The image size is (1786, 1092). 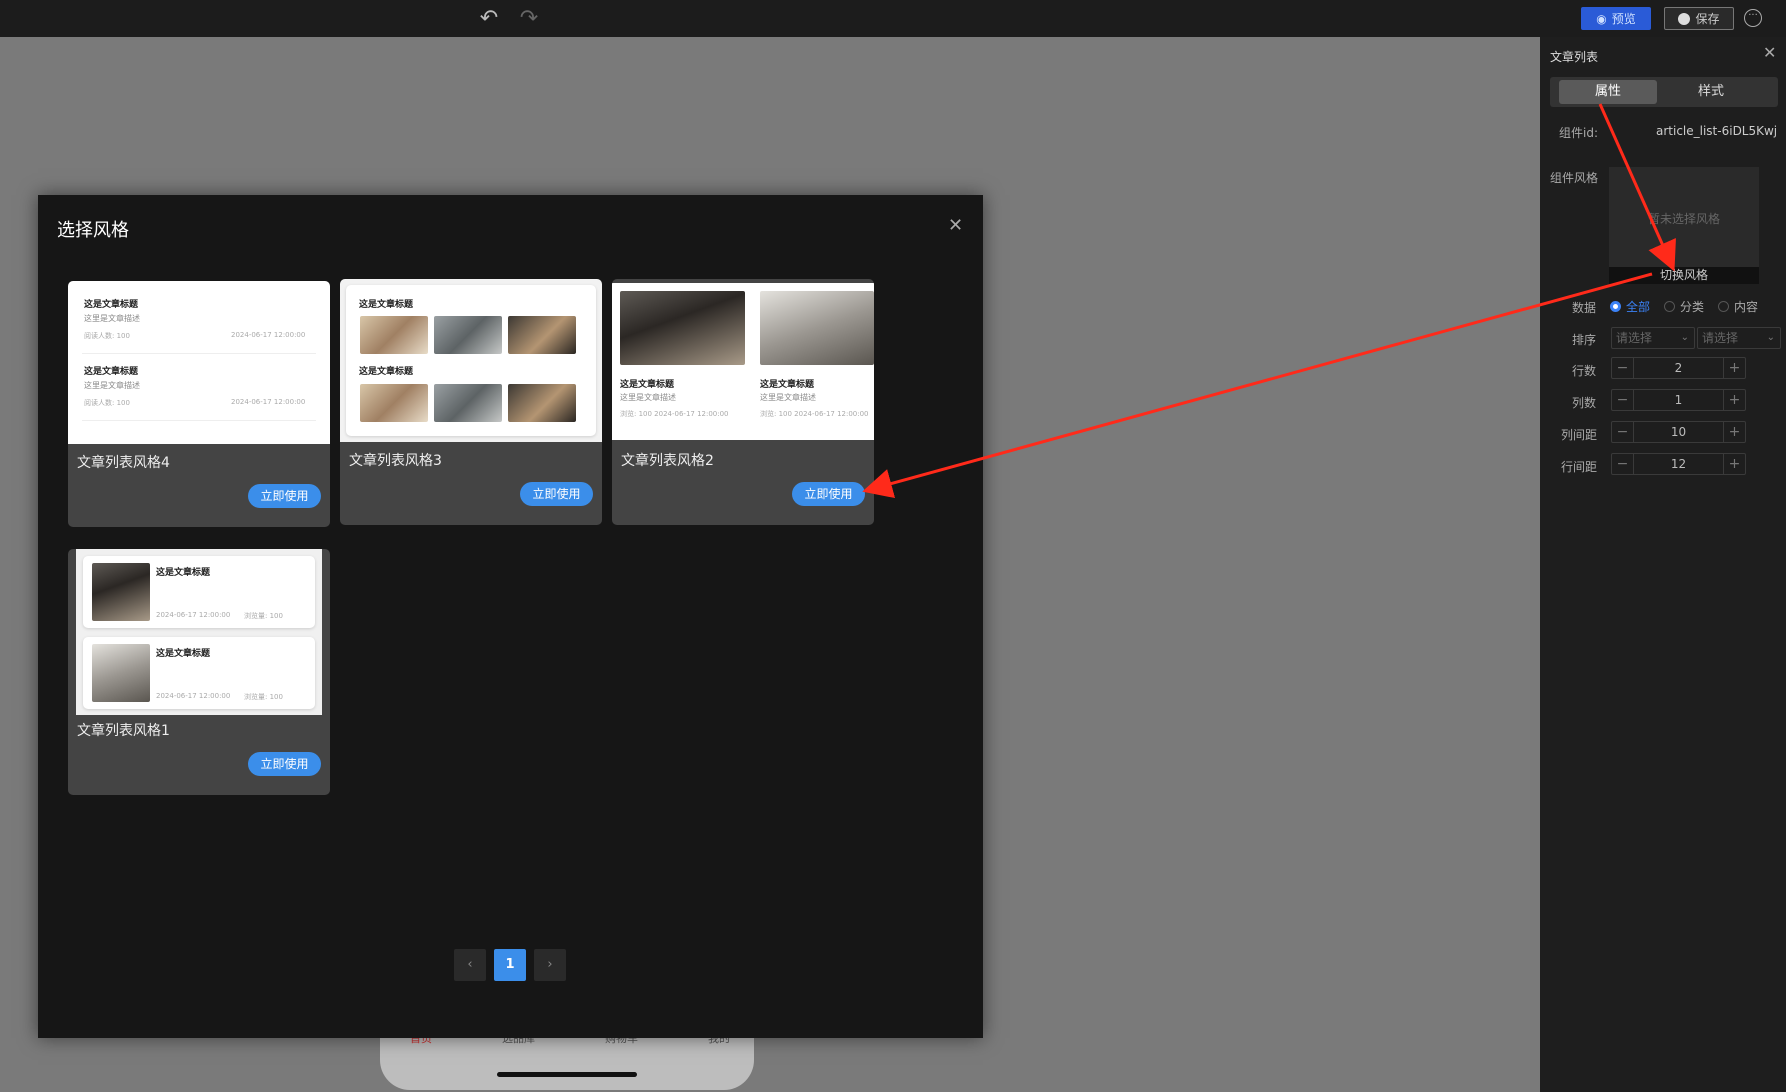 What do you see at coordinates (1574, 57) in the screenshot?
I see `panel-title: 文章列表` at bounding box center [1574, 57].